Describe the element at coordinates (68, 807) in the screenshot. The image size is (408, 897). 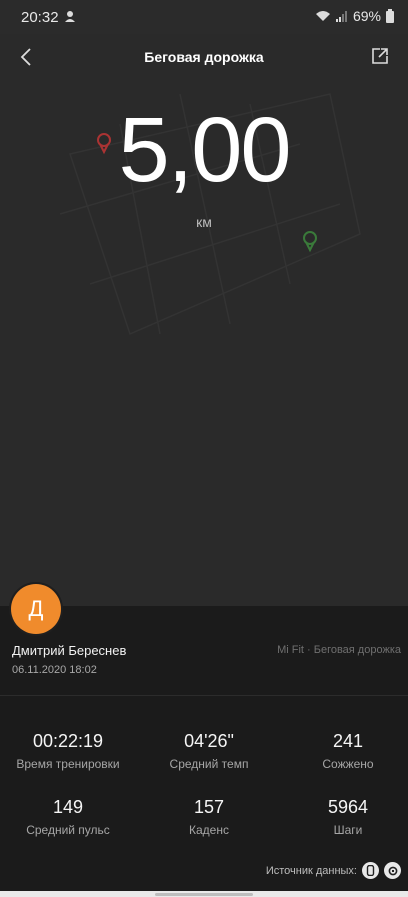
I see `stat-value: 149` at that location.